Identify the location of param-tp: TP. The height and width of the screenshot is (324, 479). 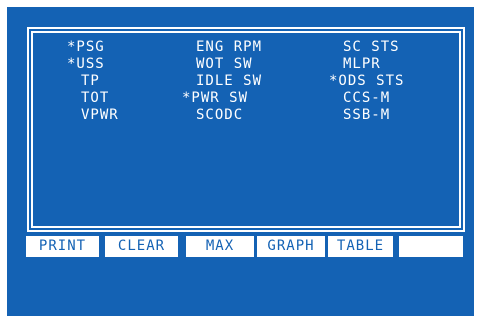
(90, 81).